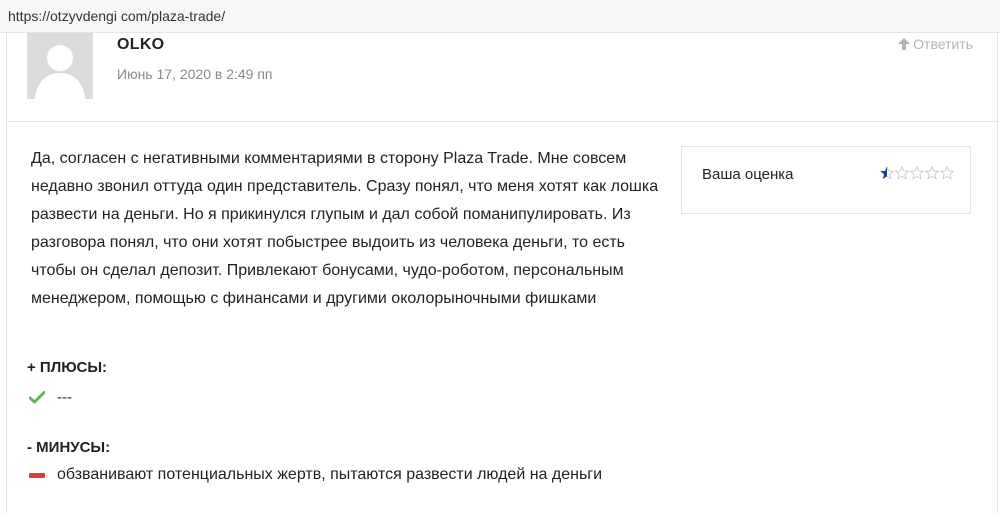 The image size is (1000, 513). What do you see at coordinates (64, 397) in the screenshot?
I see `pros-item-text: ---` at bounding box center [64, 397].